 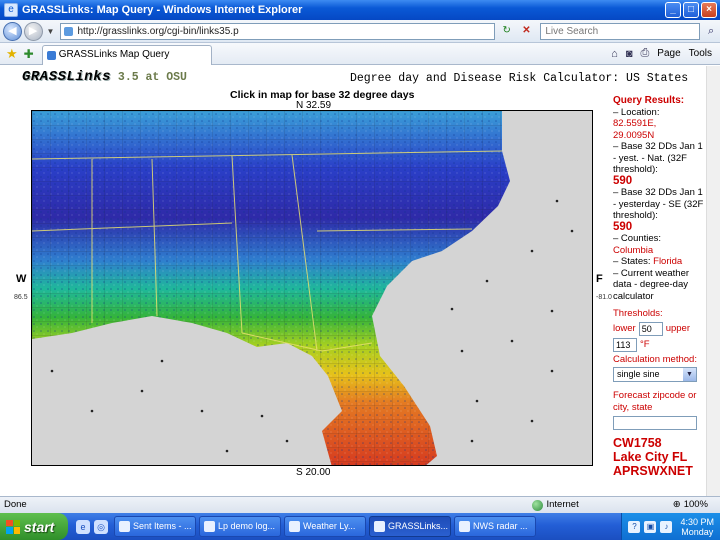 I want to click on print-icon: ⎙, so click(x=644, y=53).